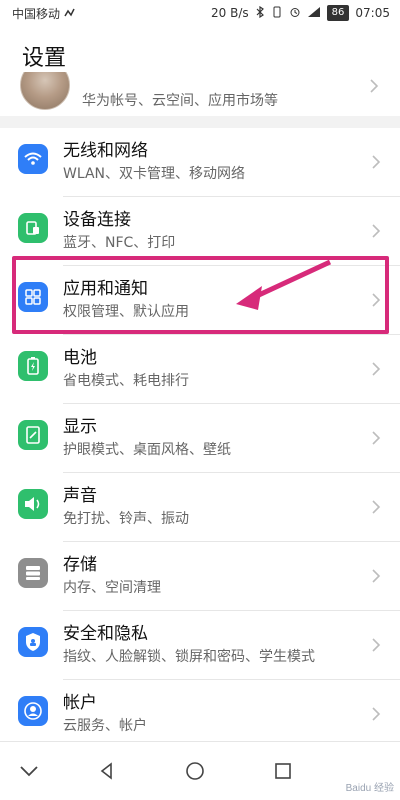  I want to click on battery-level: 86, so click(338, 13).